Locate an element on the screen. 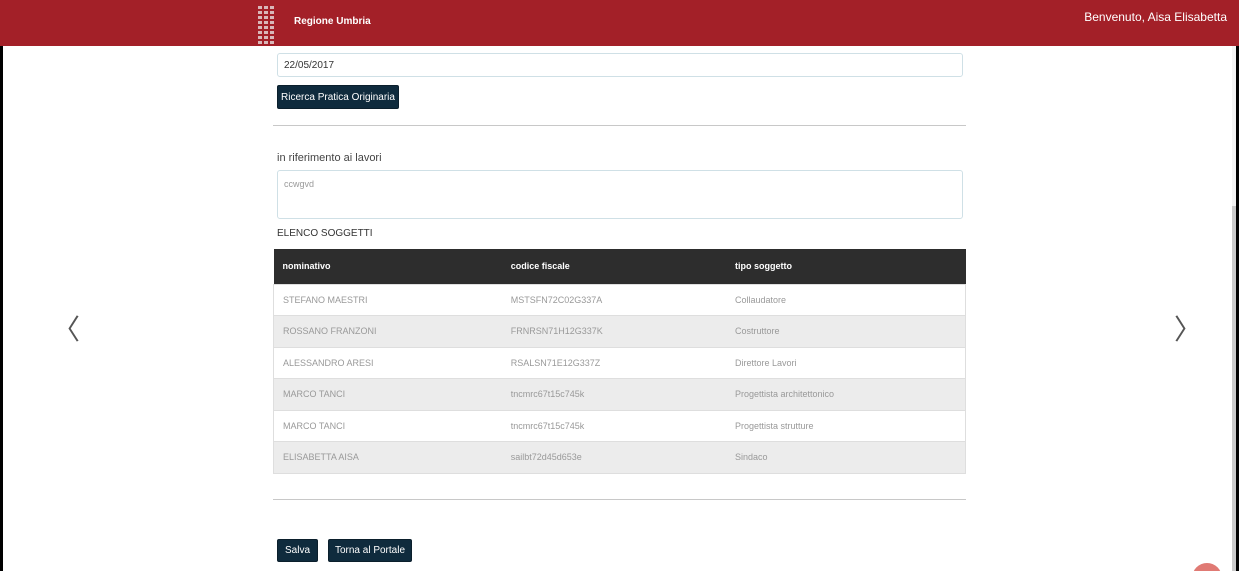  soggetti-title: ELENCO SOGGETTI is located at coordinates (325, 233).